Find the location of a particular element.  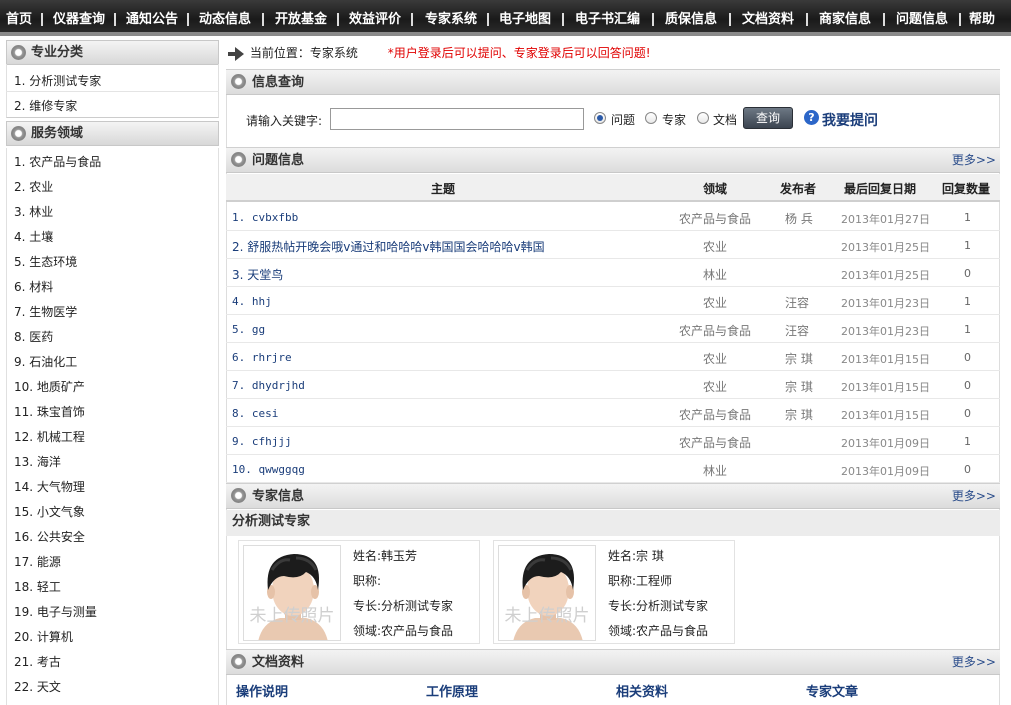

breadcrumb: 当前位置：专家系统 *用户登录后可以提问、专家登录后可以回答问题! is located at coordinates (439, 53).